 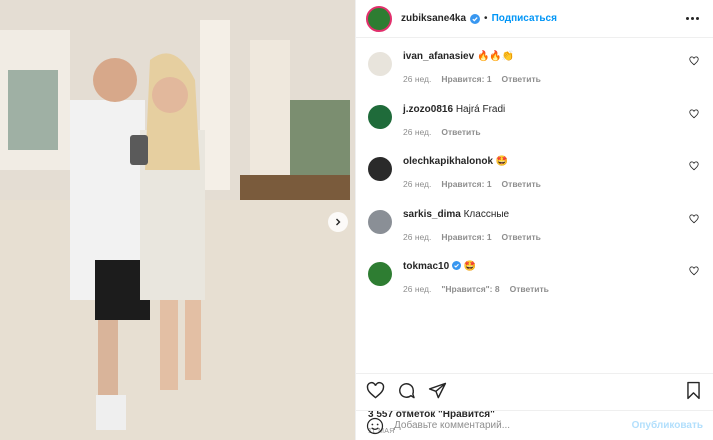 I want to click on bookmark-icon, so click(x=693, y=390).